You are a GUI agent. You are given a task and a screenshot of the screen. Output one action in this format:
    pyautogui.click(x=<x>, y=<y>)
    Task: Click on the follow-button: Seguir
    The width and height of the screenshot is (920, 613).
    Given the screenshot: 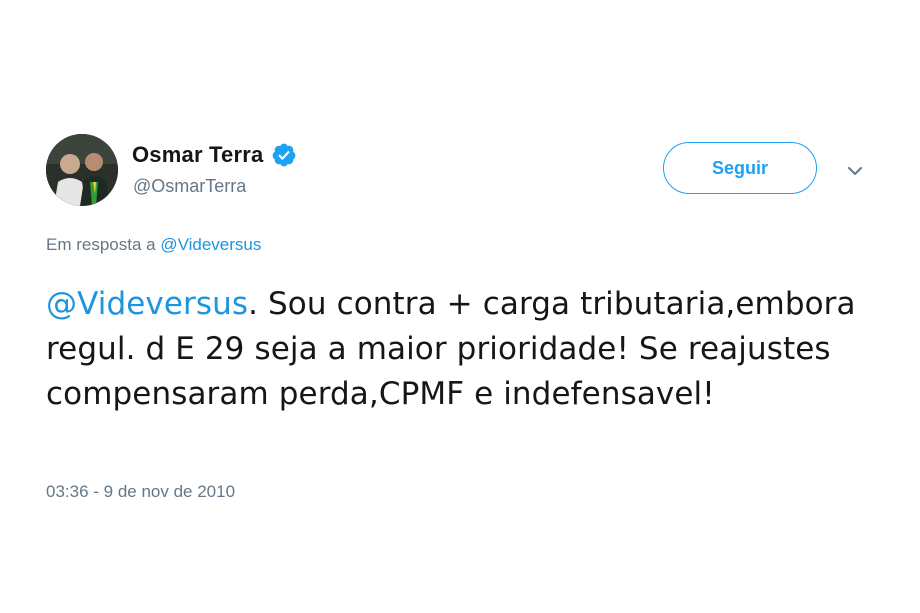 What is the action you would take?
    pyautogui.click(x=740, y=168)
    